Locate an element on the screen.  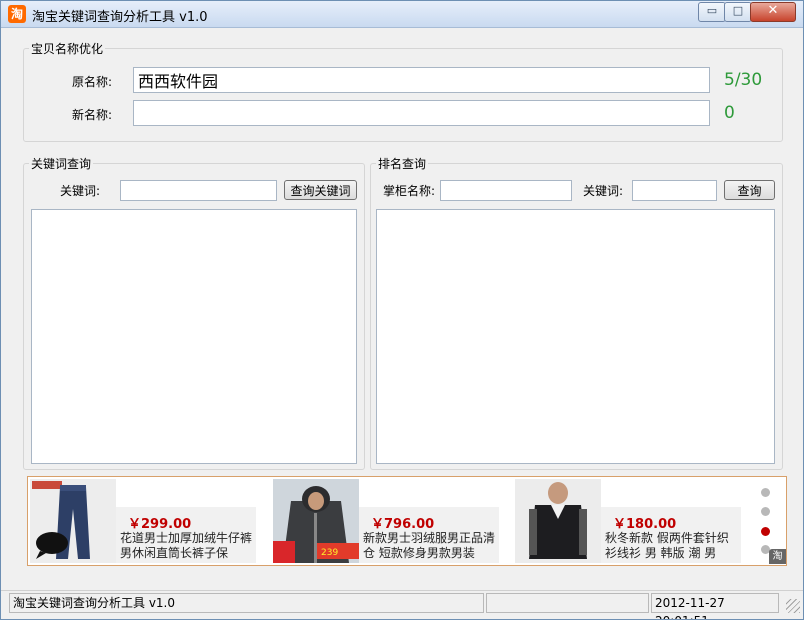
status-middle is located at coordinates (567, 603).